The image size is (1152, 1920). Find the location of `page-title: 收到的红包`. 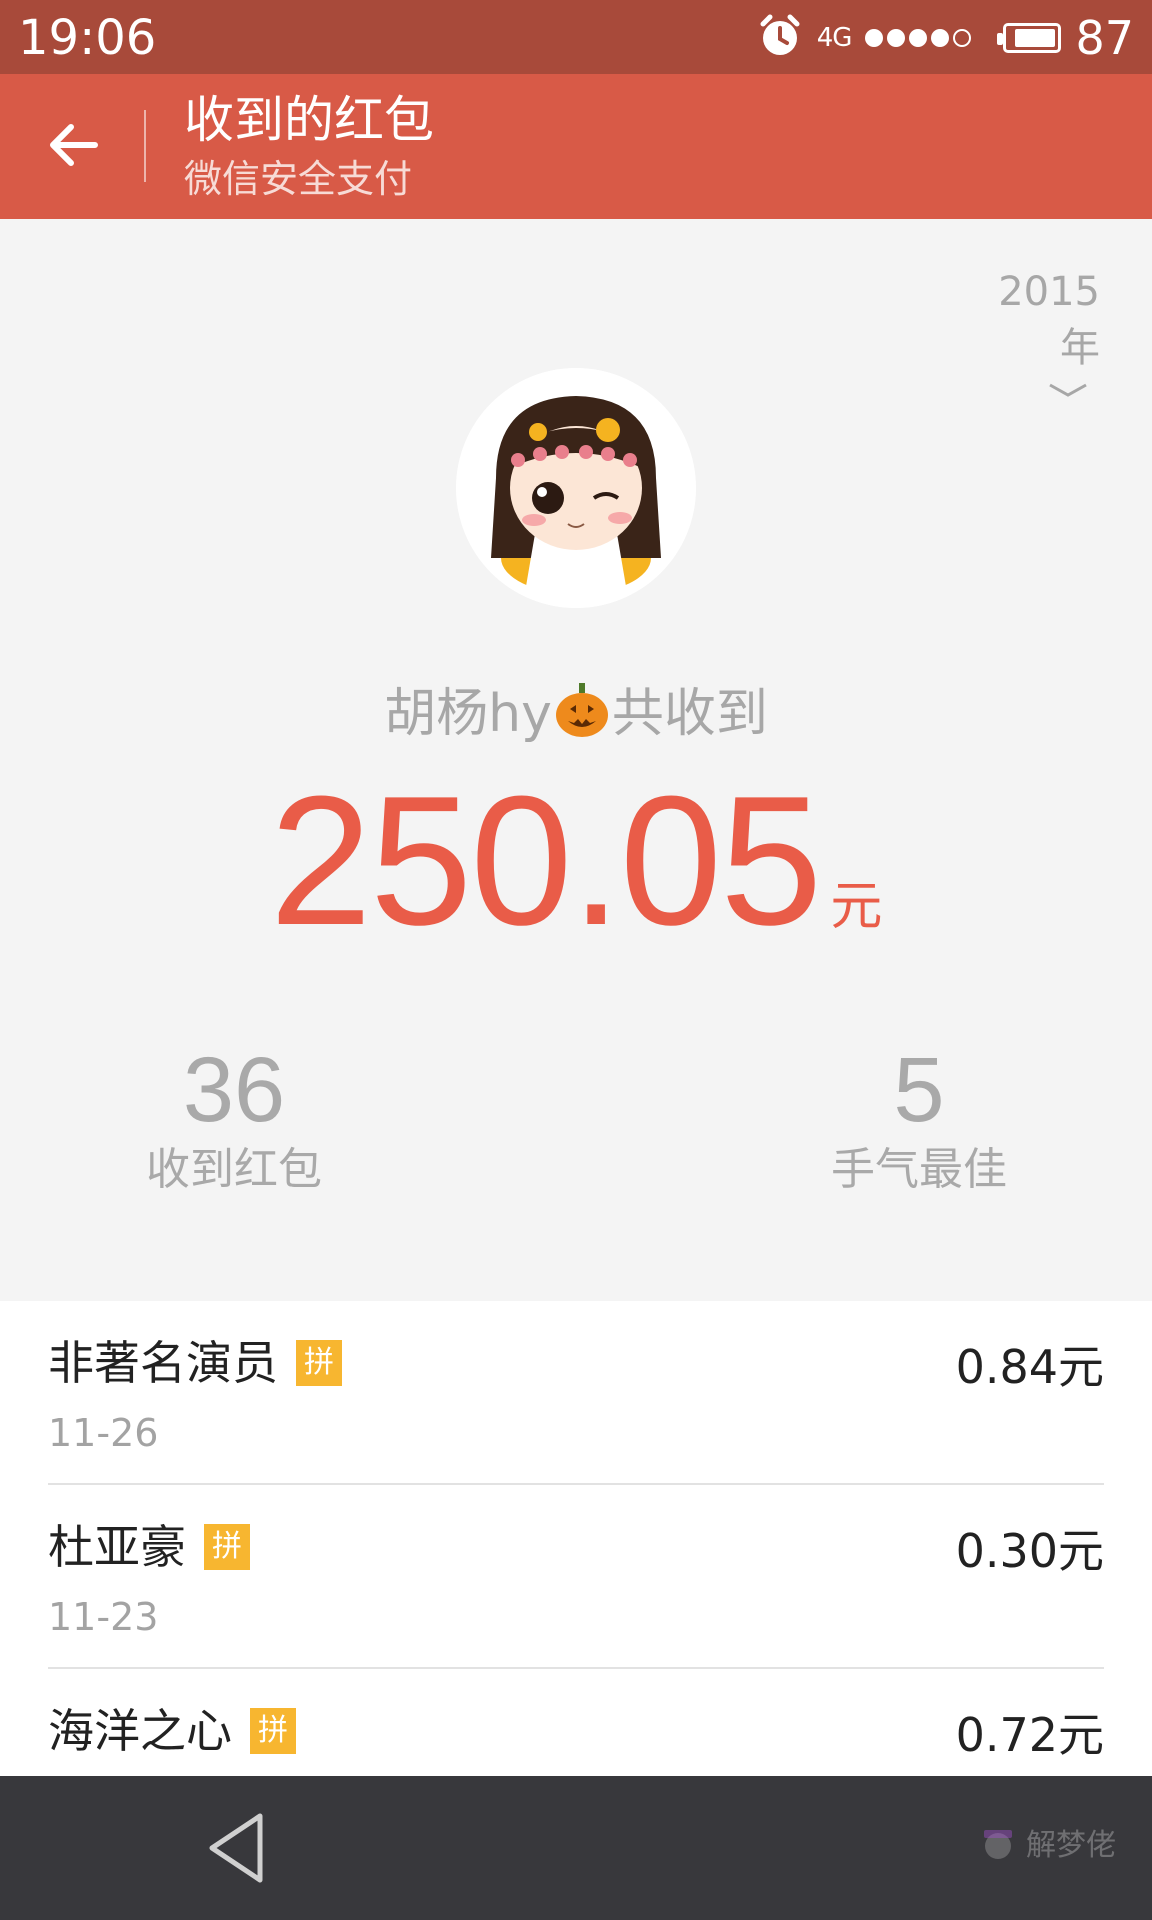

page-title: 收到的红包 is located at coordinates (309, 120).